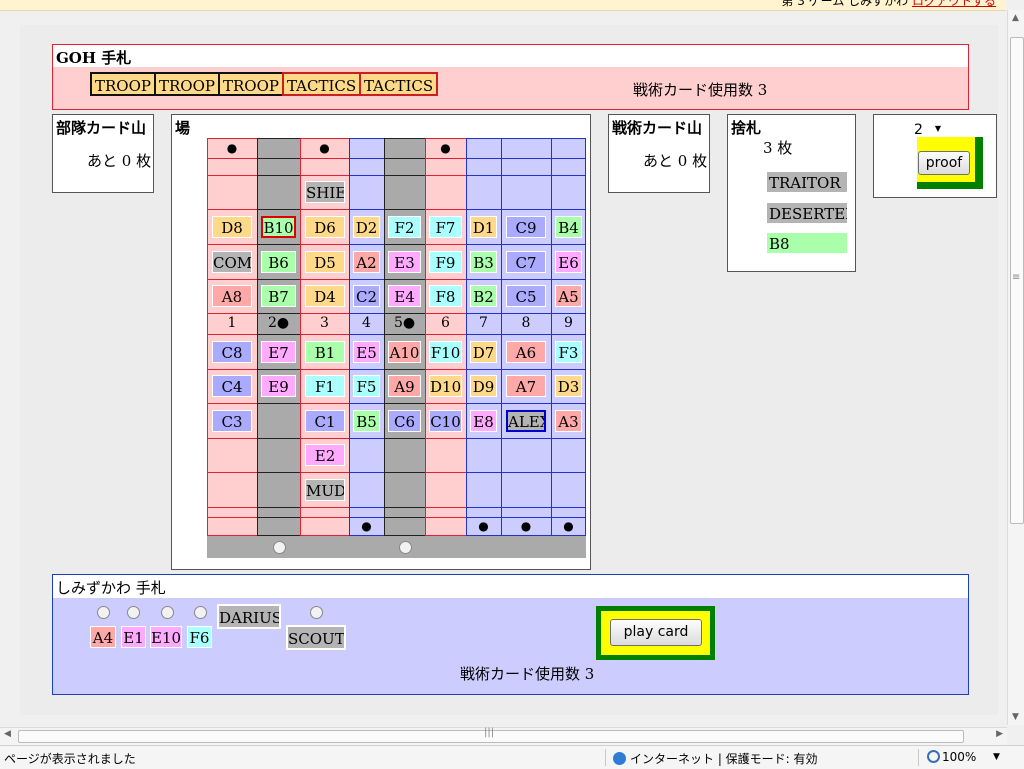 Image resolution: width=1024 pixels, height=769 pixels. Describe the element at coordinates (366, 352) in the screenshot. I see `my-field-card: E5` at that location.